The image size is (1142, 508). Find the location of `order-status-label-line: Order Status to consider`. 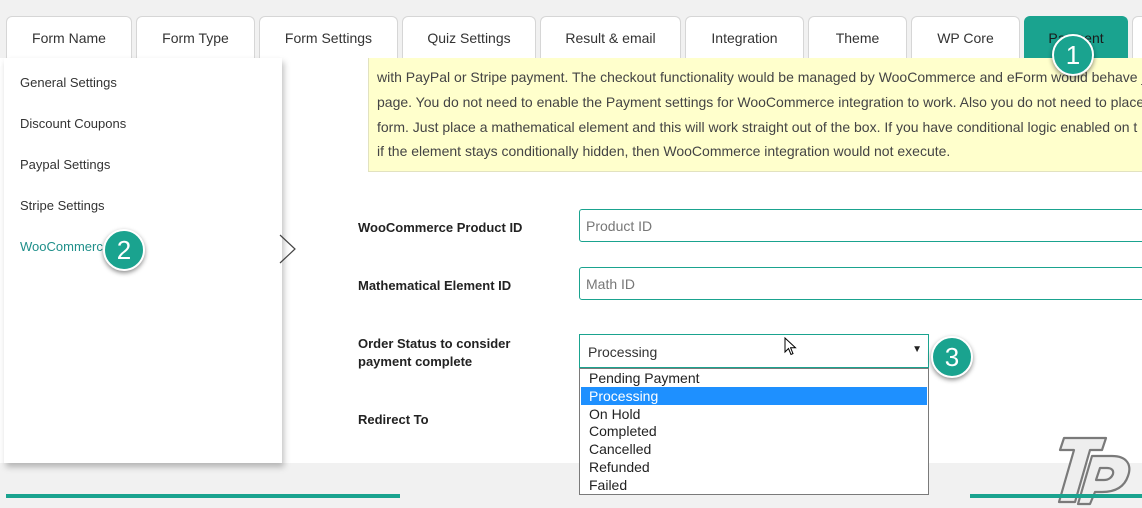

order-status-label-line: Order Status to consider is located at coordinates (434, 343).